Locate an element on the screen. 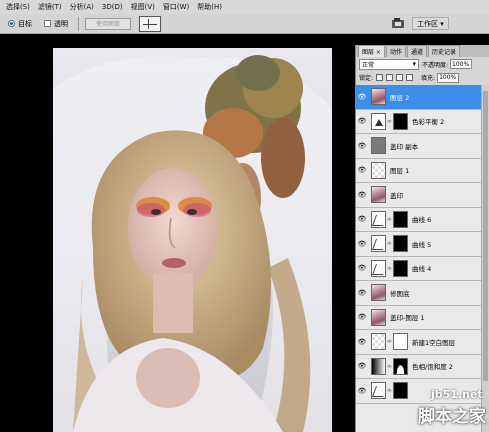 This screenshot has width=489, height=432. watermark-site: jb51.net is located at coordinates (457, 394).